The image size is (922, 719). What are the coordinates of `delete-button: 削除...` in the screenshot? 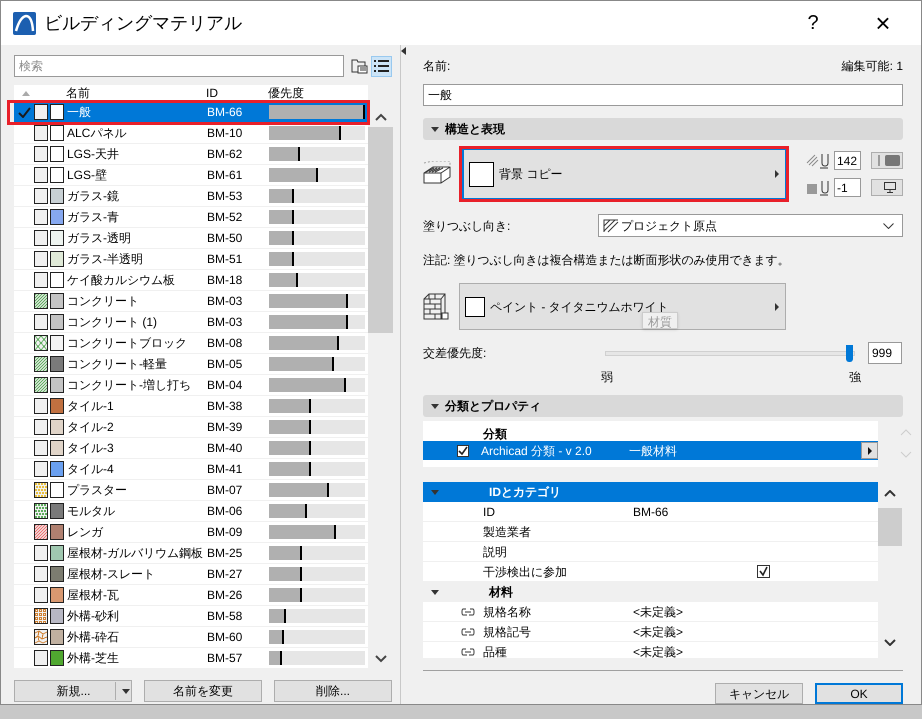 It's located at (333, 691).